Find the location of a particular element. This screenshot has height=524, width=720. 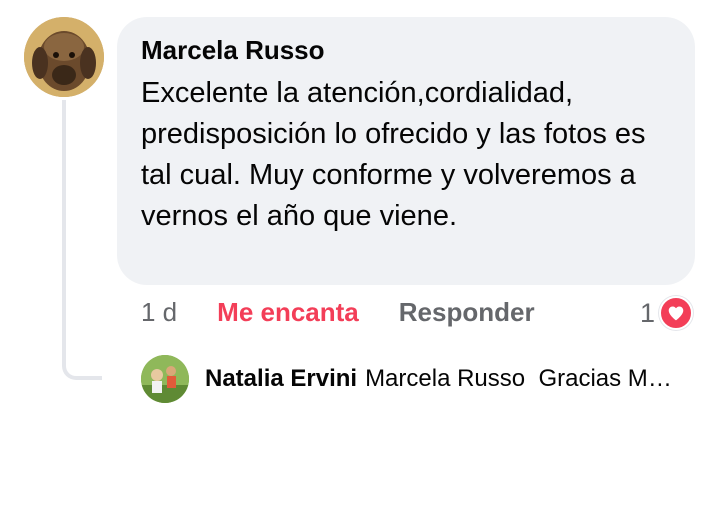

thread-connector-line is located at coordinates (82, 240).